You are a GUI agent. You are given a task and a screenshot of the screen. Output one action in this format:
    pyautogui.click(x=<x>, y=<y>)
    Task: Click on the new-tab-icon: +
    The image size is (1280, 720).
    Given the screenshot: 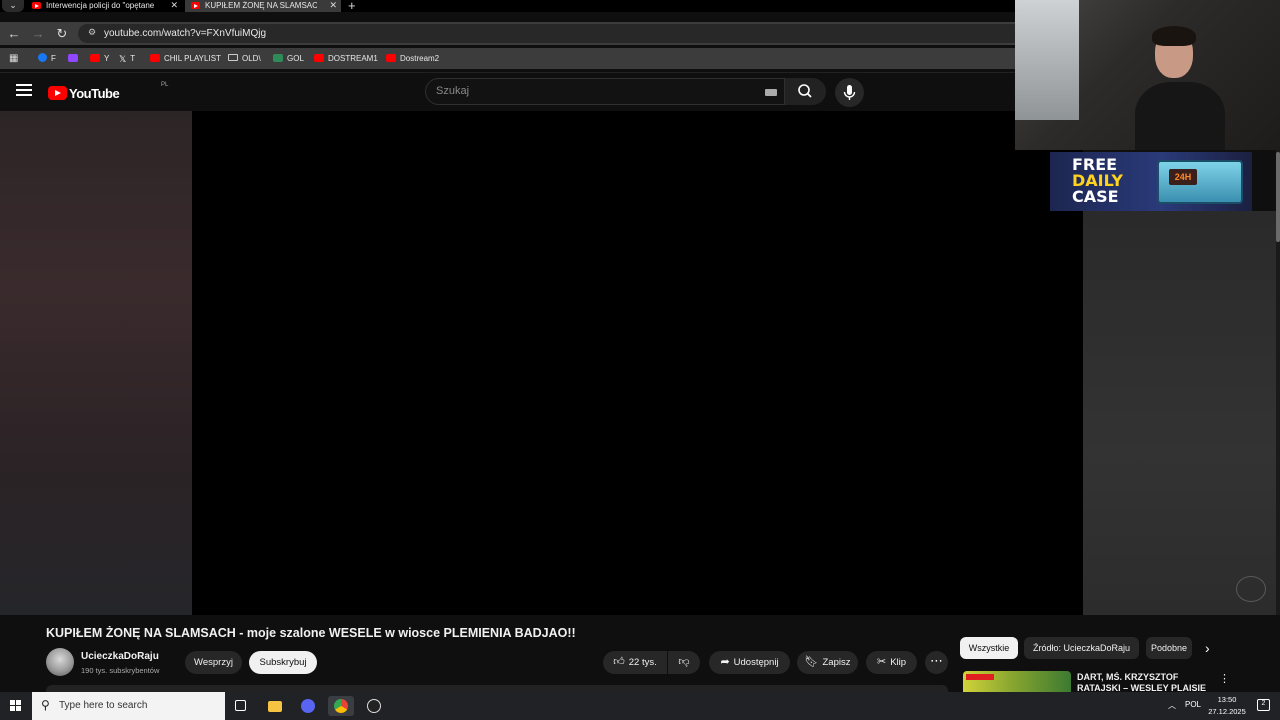 What is the action you would take?
    pyautogui.click(x=352, y=6)
    